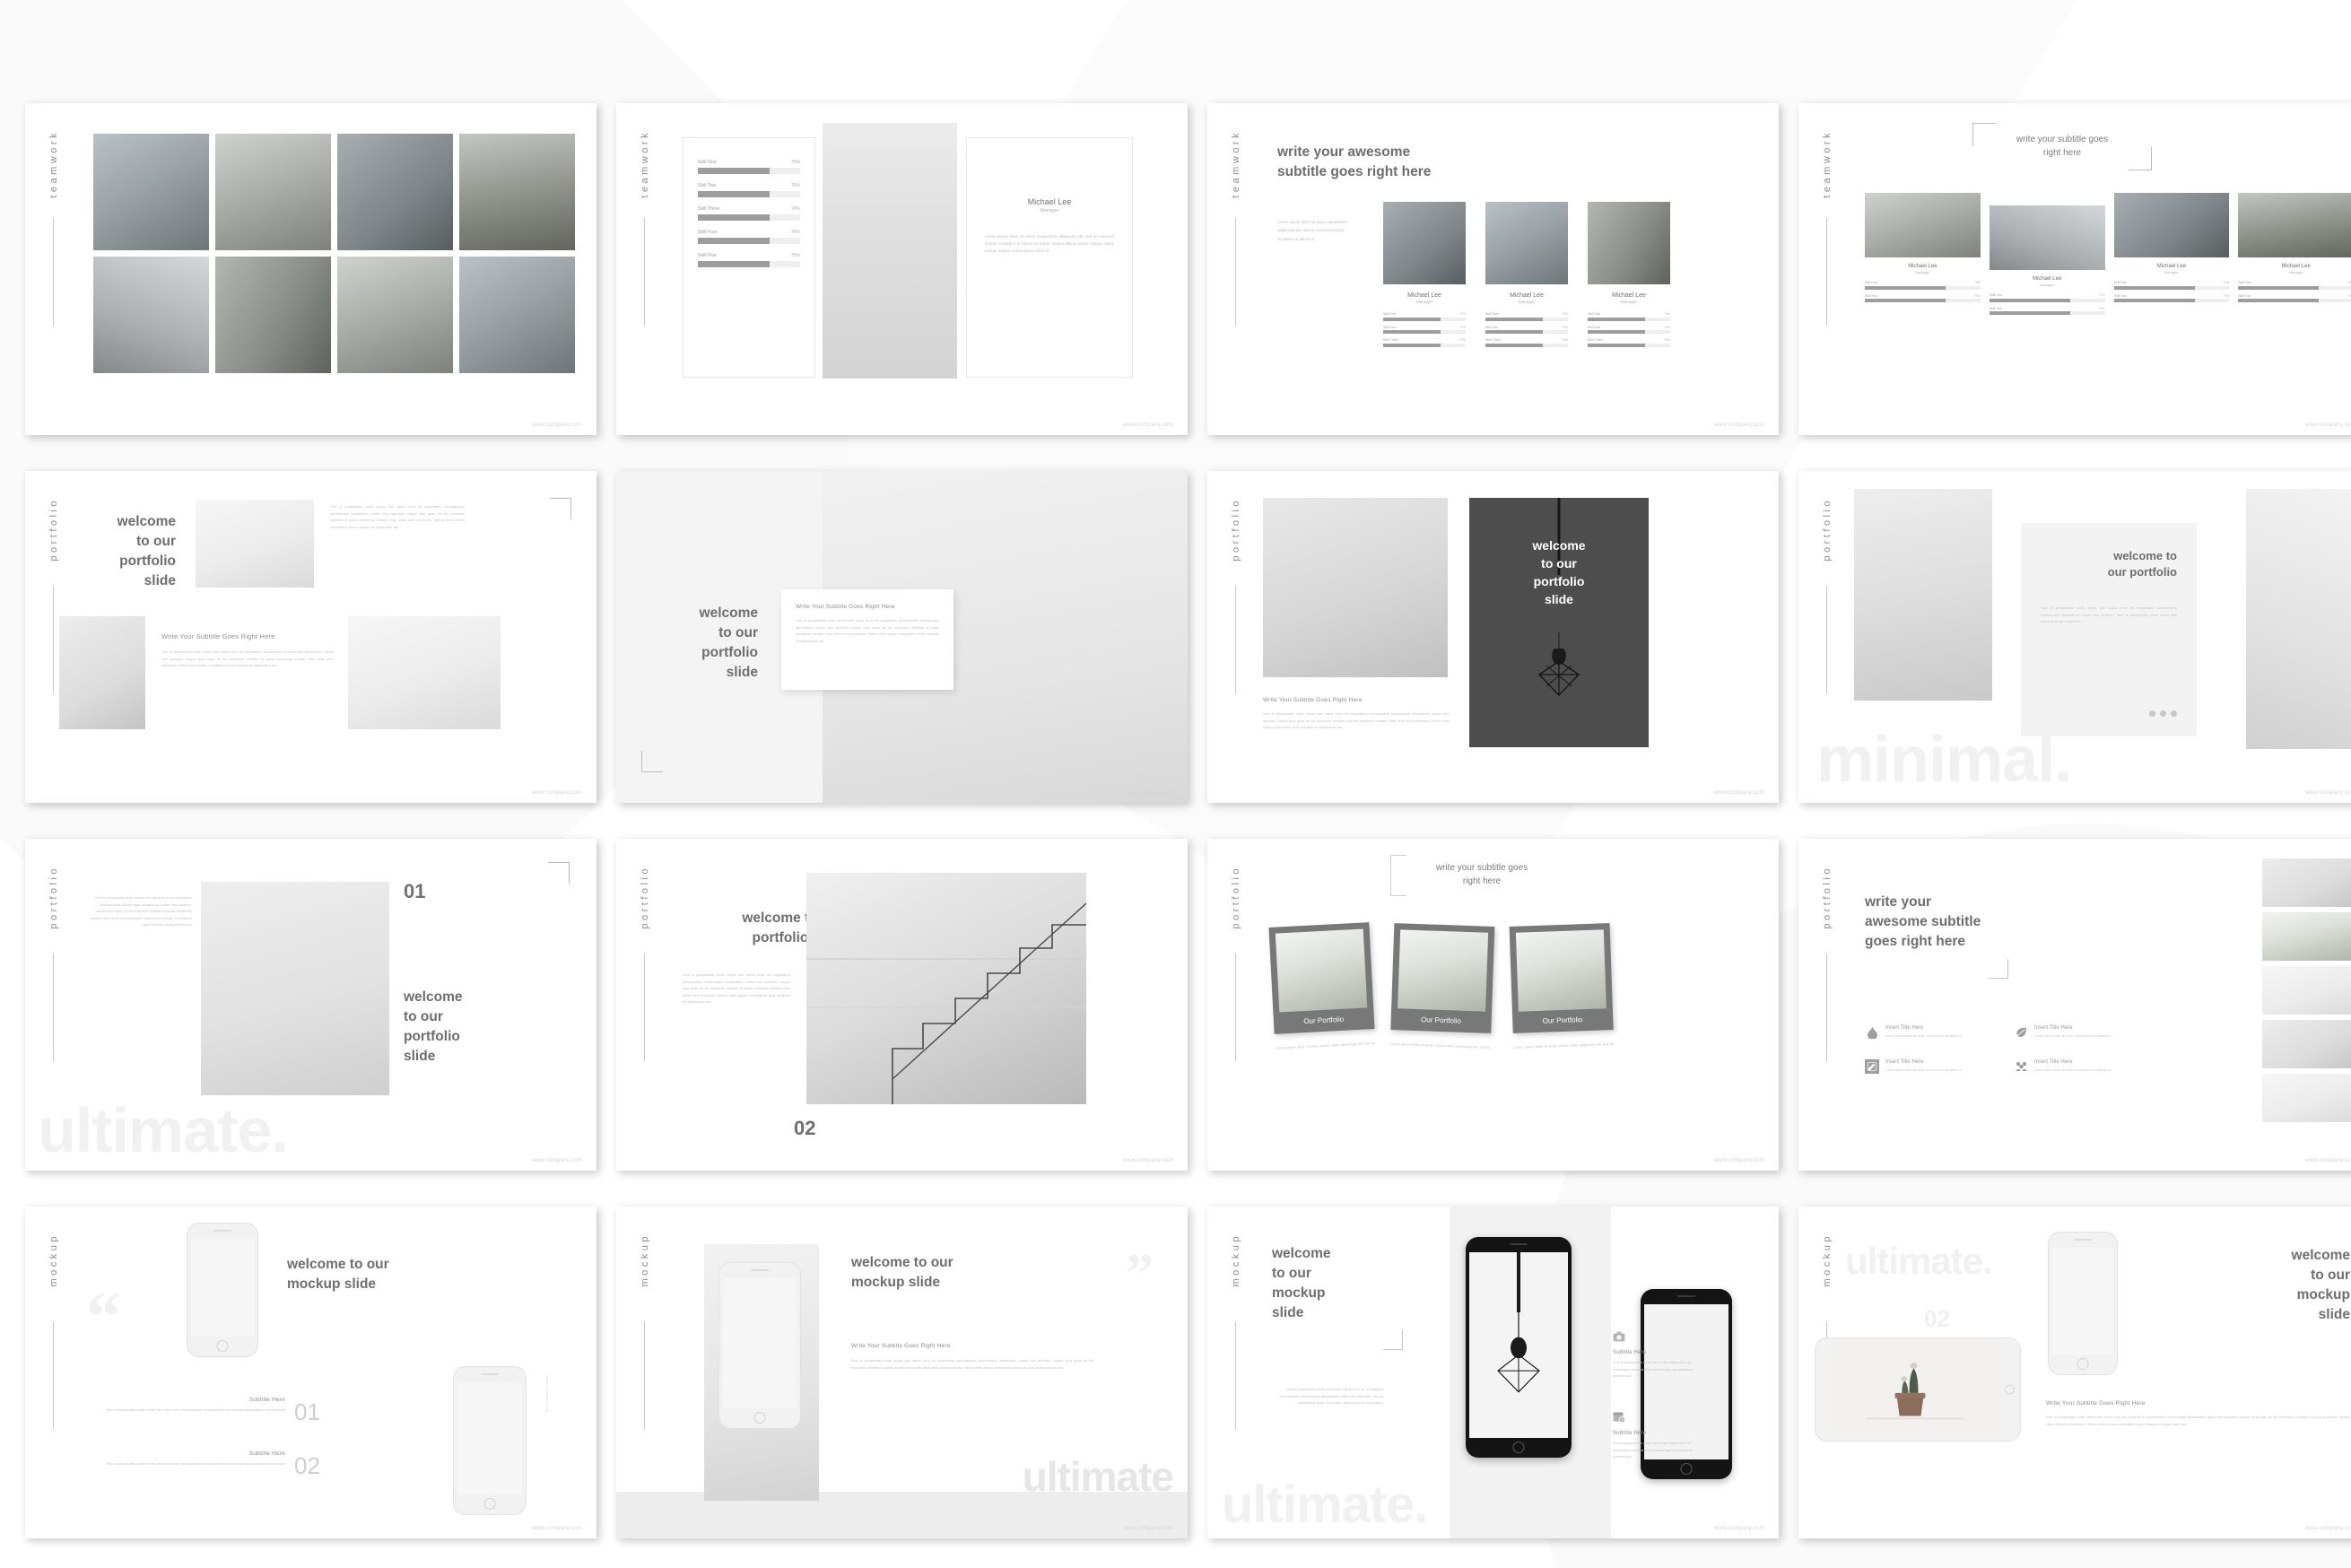 Image resolution: width=2351 pixels, height=1568 pixels. What do you see at coordinates (805, 1128) in the screenshot?
I see `slide-number: 02` at bounding box center [805, 1128].